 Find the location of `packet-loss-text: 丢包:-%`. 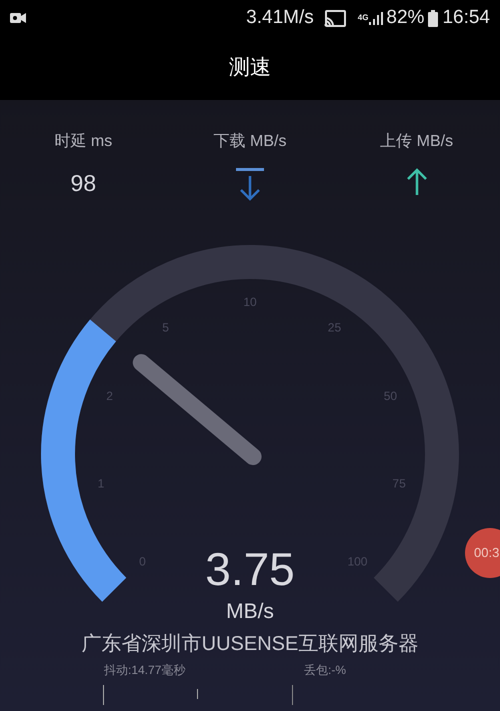

packet-loss-text: 丢包:-% is located at coordinates (325, 670).